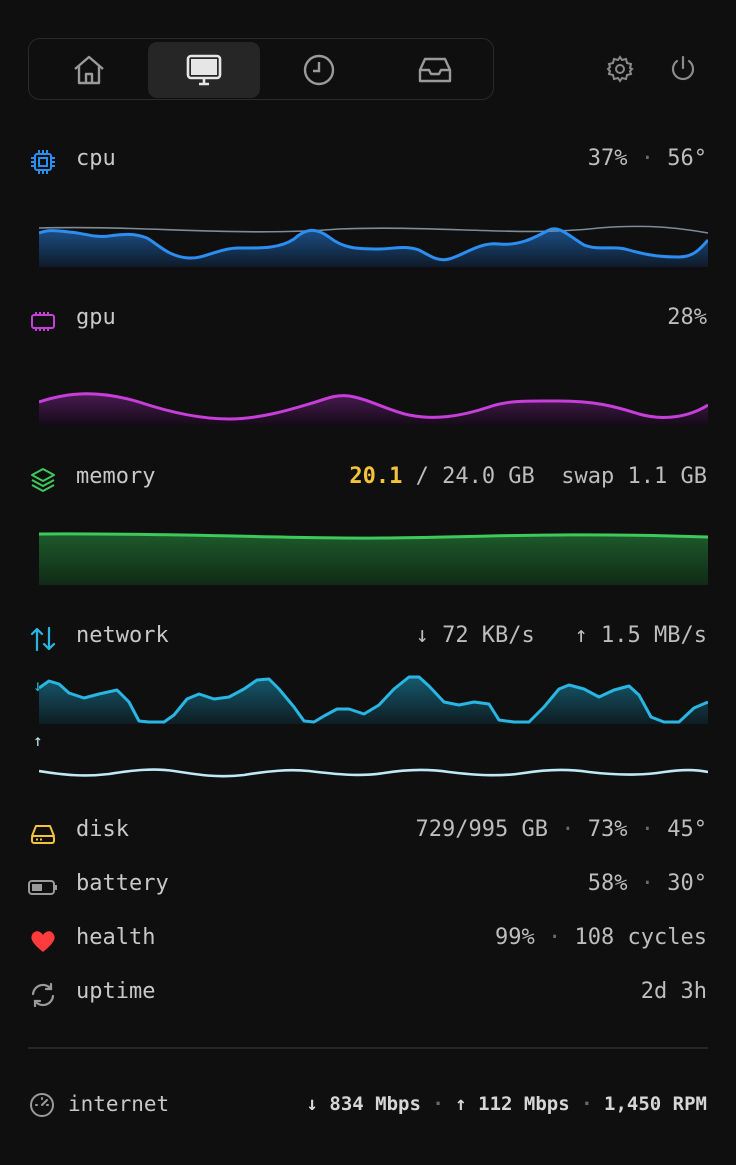 This screenshot has width=736, height=1165. I want to click on tab-bar, so click(261, 69).